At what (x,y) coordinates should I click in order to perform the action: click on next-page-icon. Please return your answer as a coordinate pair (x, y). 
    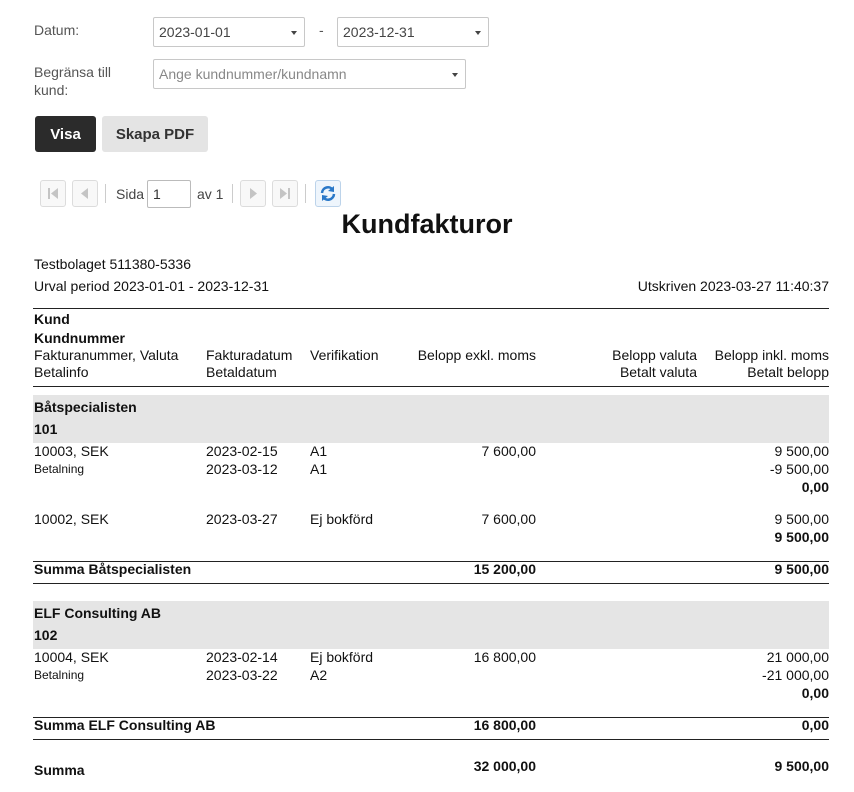
    Looking at the image, I should click on (253, 193).